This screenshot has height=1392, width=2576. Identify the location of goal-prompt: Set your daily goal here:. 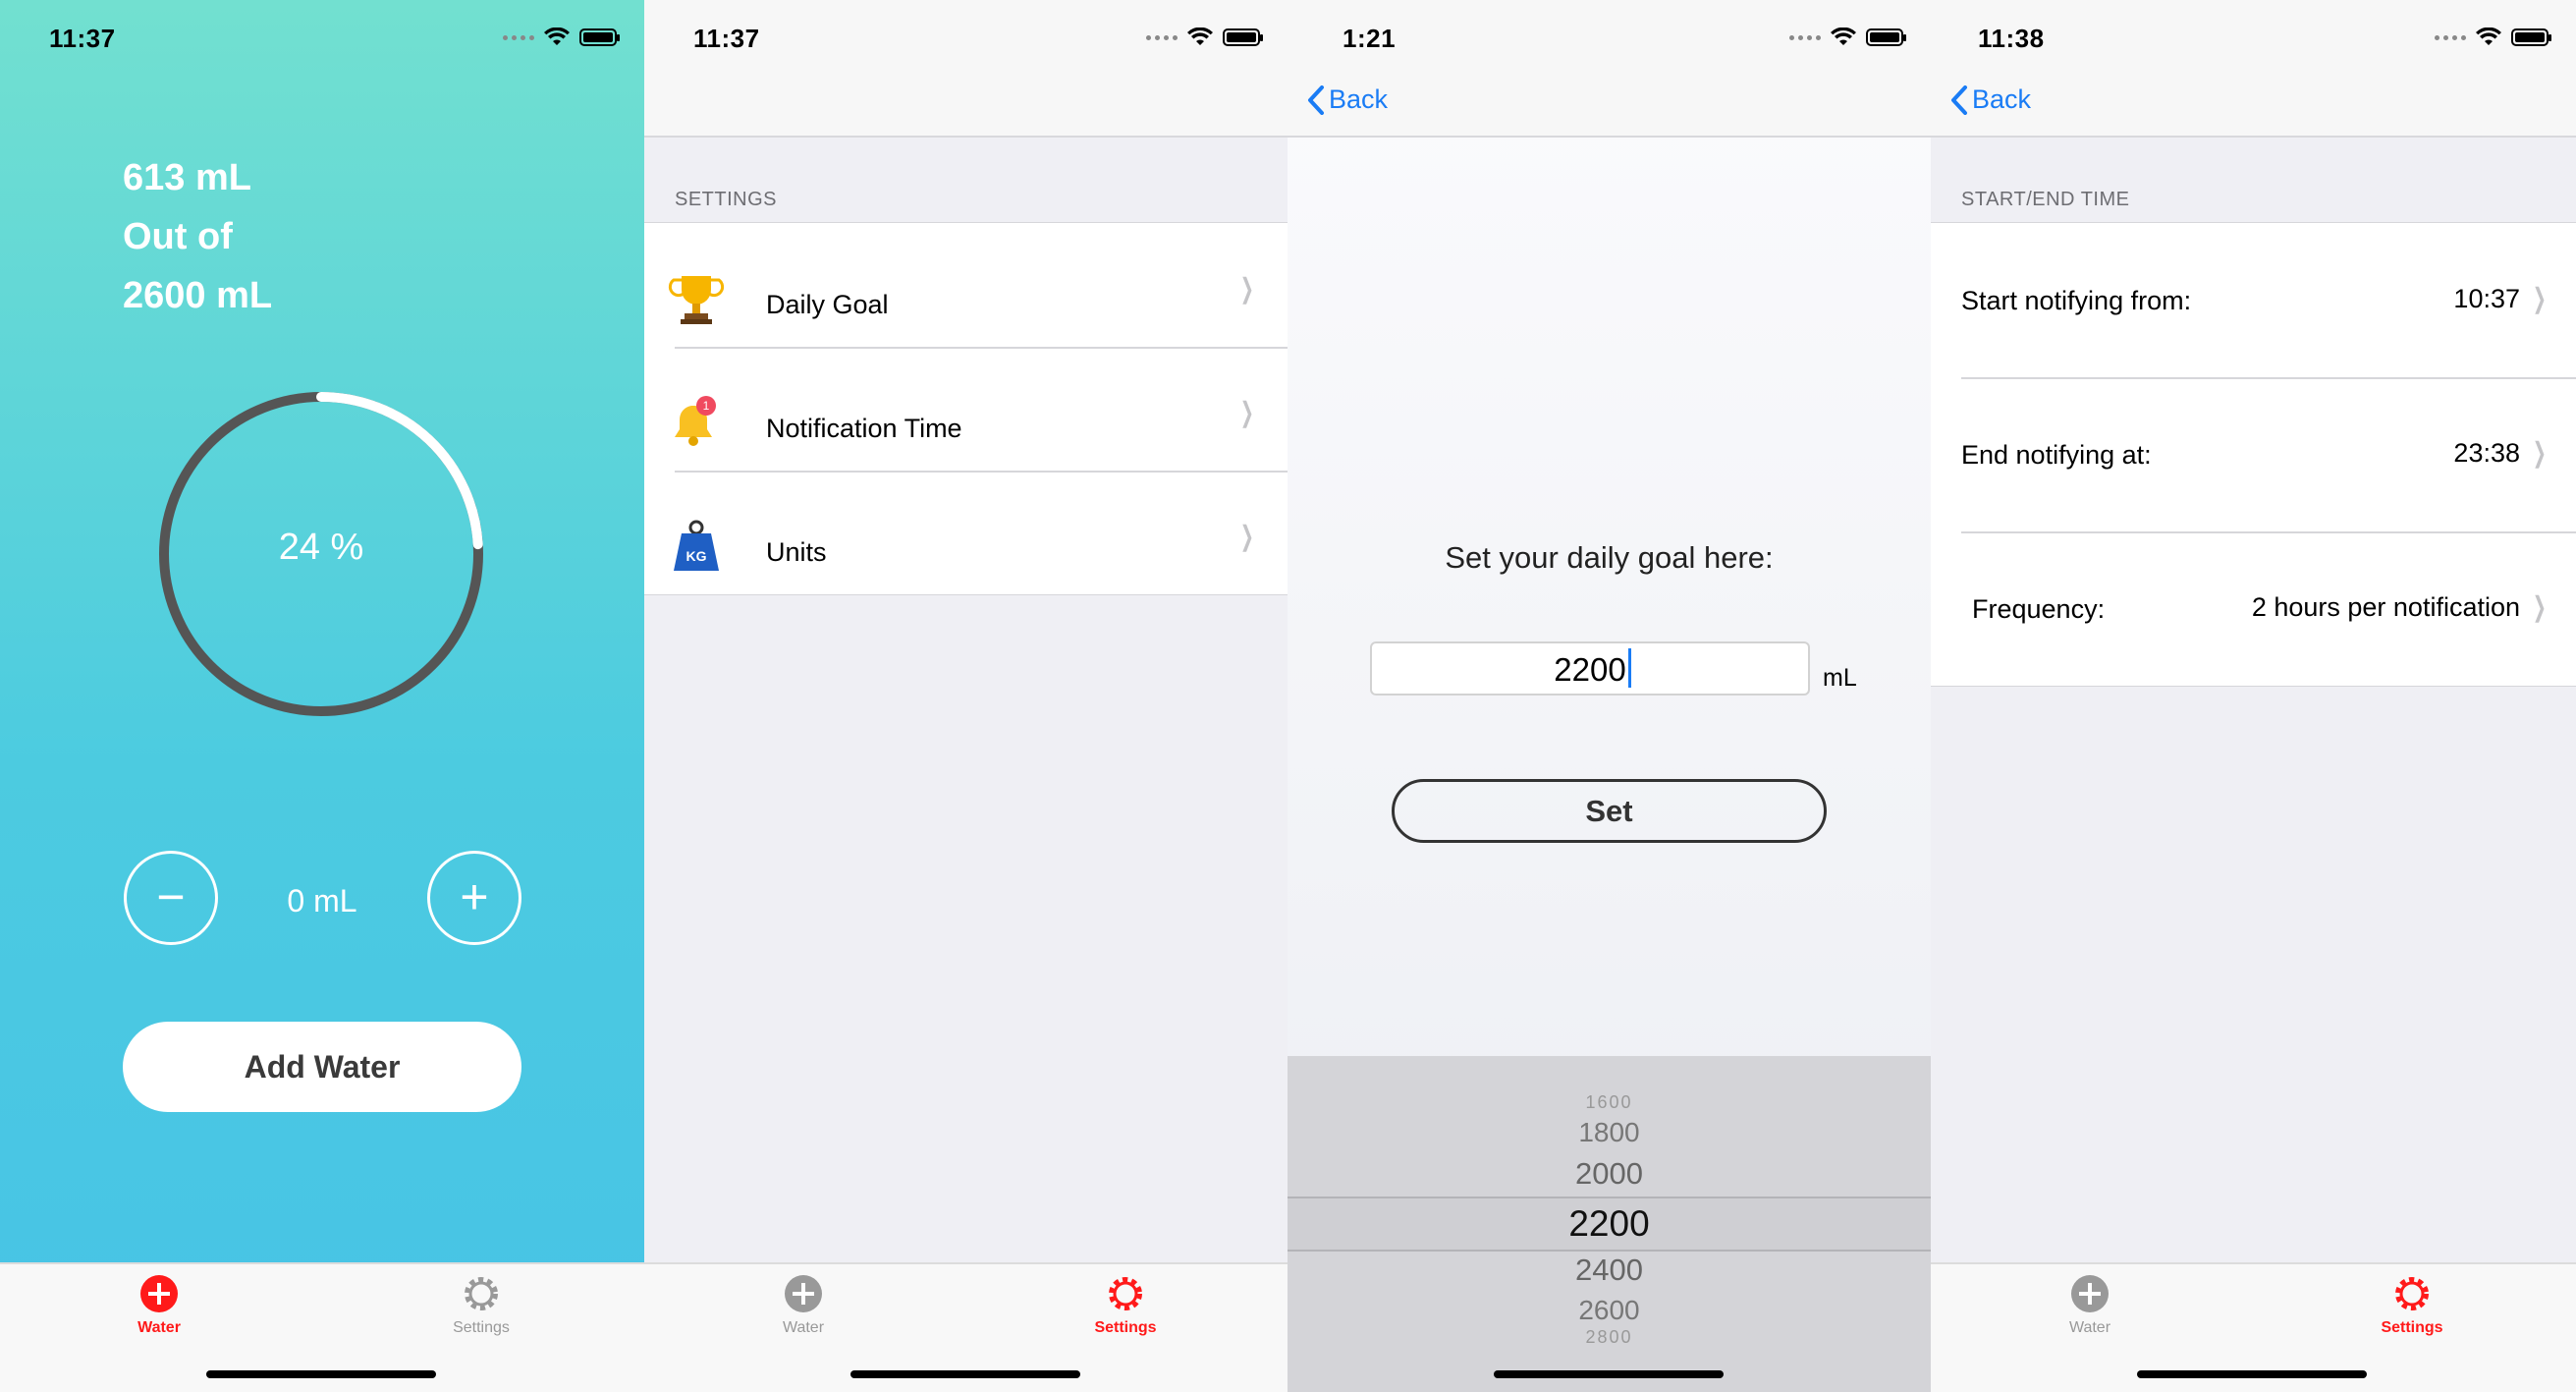
(1610, 557).